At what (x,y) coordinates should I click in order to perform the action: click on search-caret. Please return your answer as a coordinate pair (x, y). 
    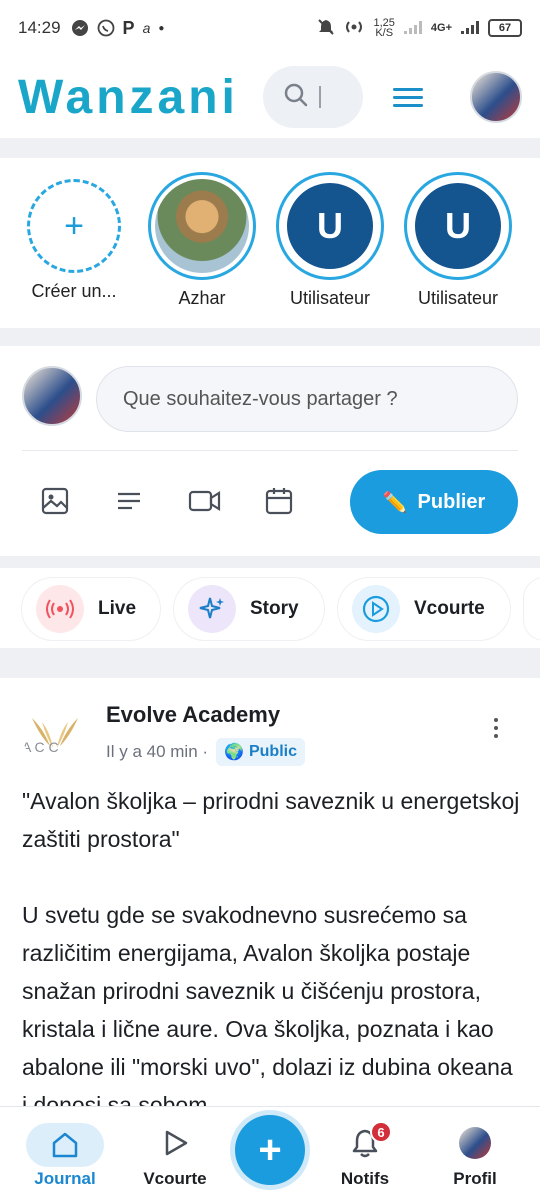
    Looking at the image, I should click on (319, 97).